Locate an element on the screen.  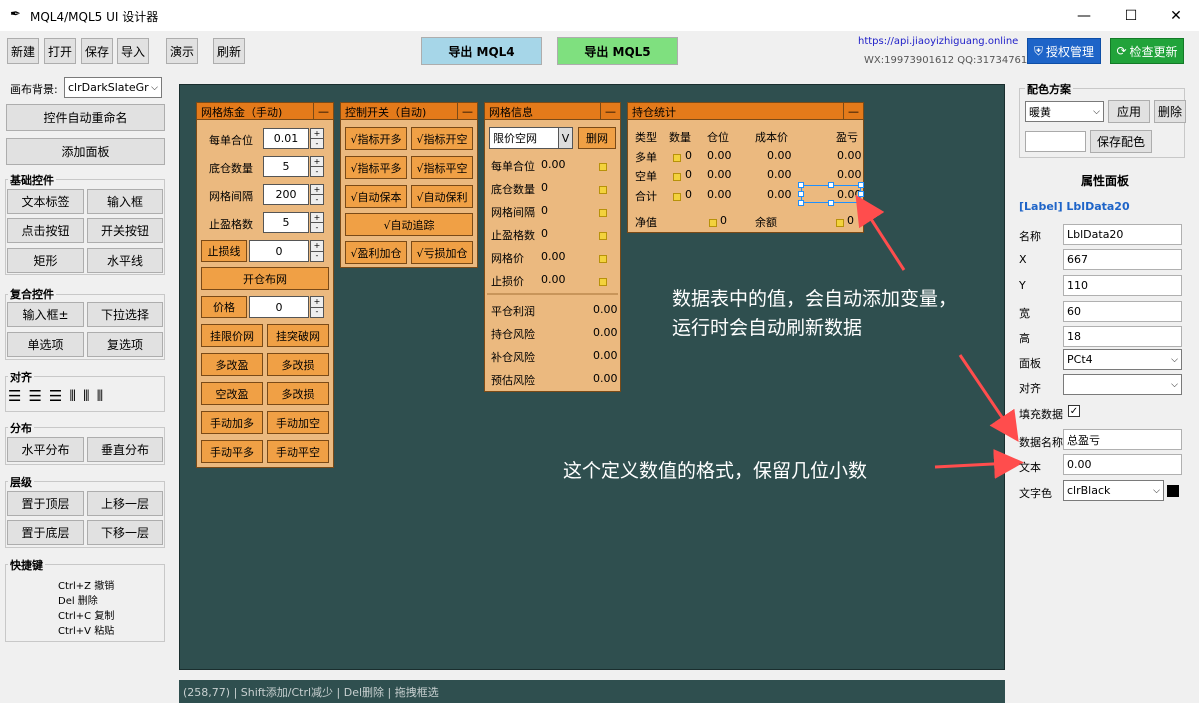
prop-height-input: 18 is located at coordinates (1122, 336).